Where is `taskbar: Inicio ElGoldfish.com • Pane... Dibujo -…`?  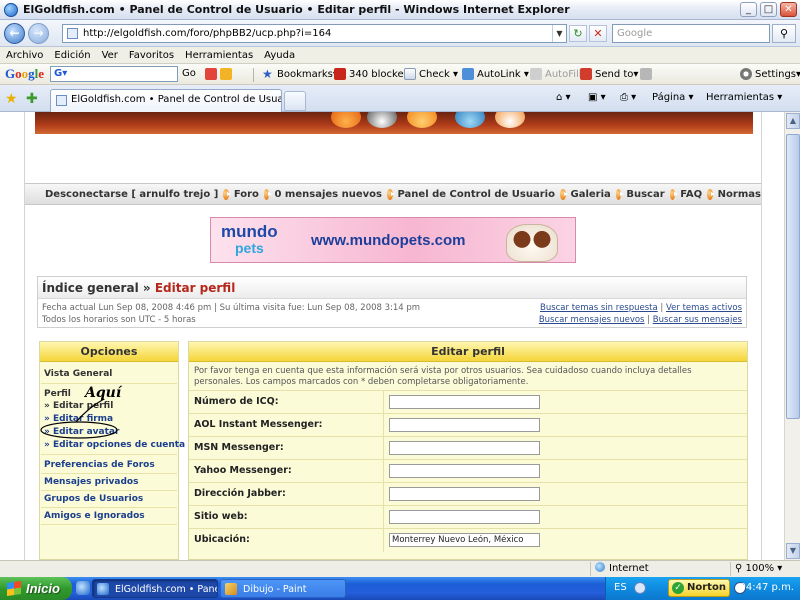
taskbar: Inicio ElGoldfish.com • Pane... Dibujo -… is located at coordinates (400, 588).